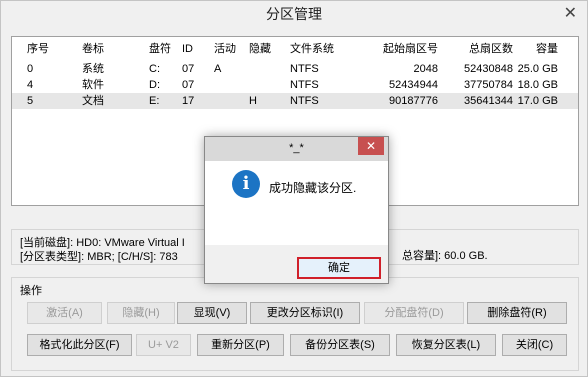 Image resolution: width=588 pixels, height=377 pixels. Describe the element at coordinates (79, 345) in the screenshot. I see `format-partition-button: 格式化此分区(F)` at that location.